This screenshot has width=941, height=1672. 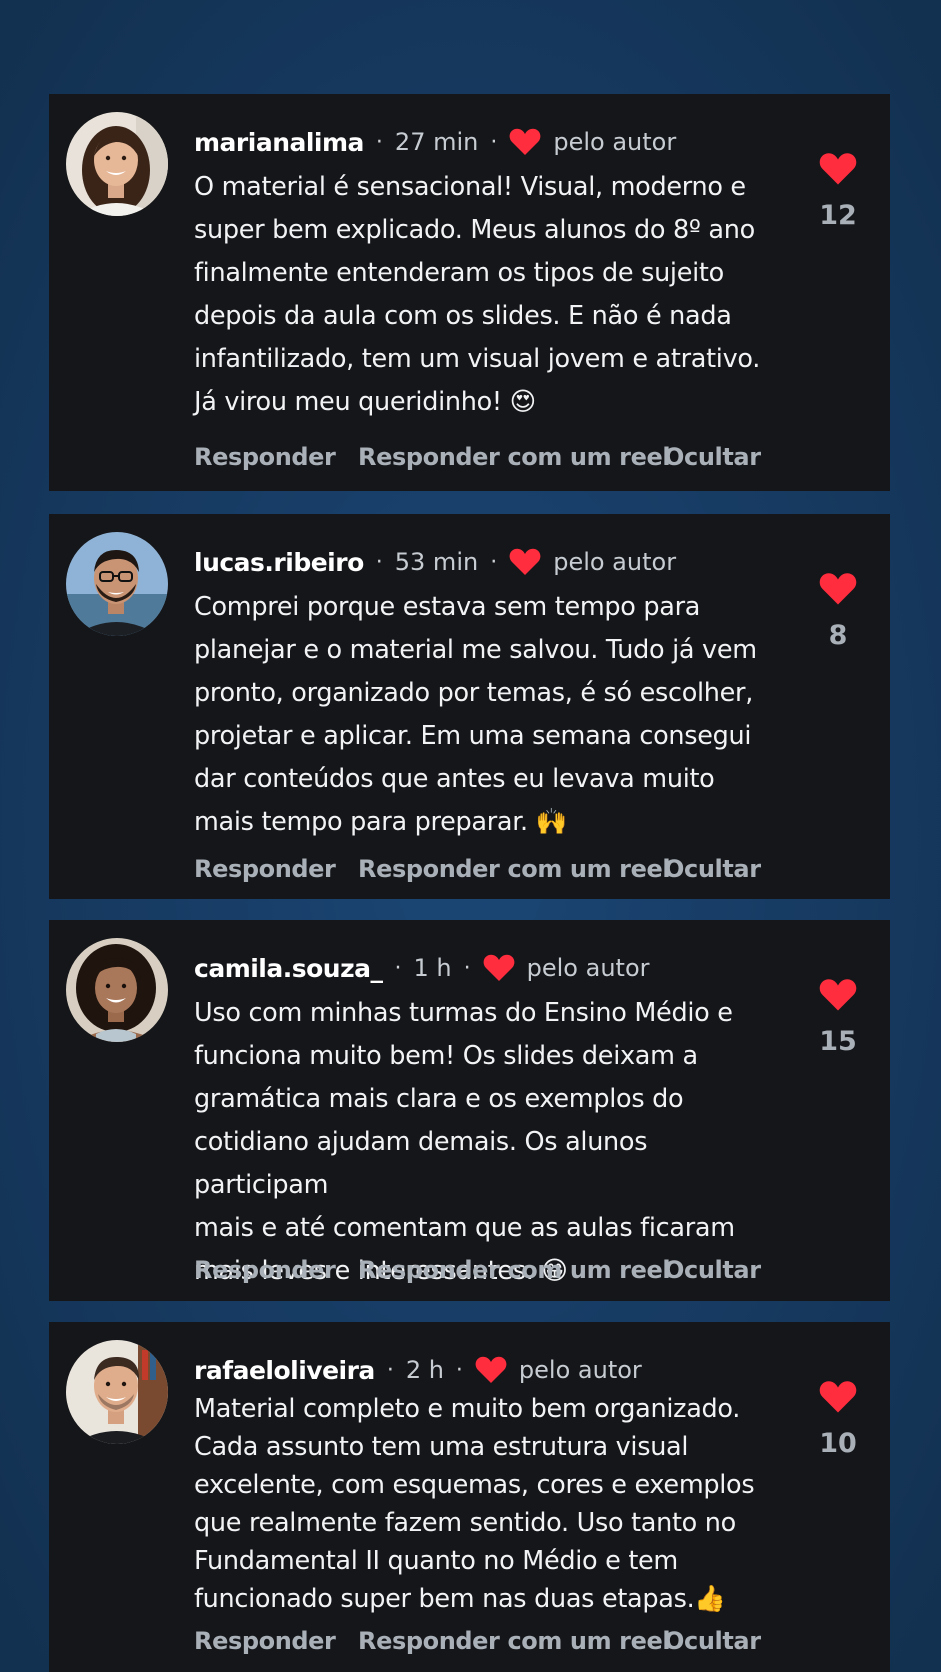 I want to click on like-control: 8, so click(x=838, y=611).